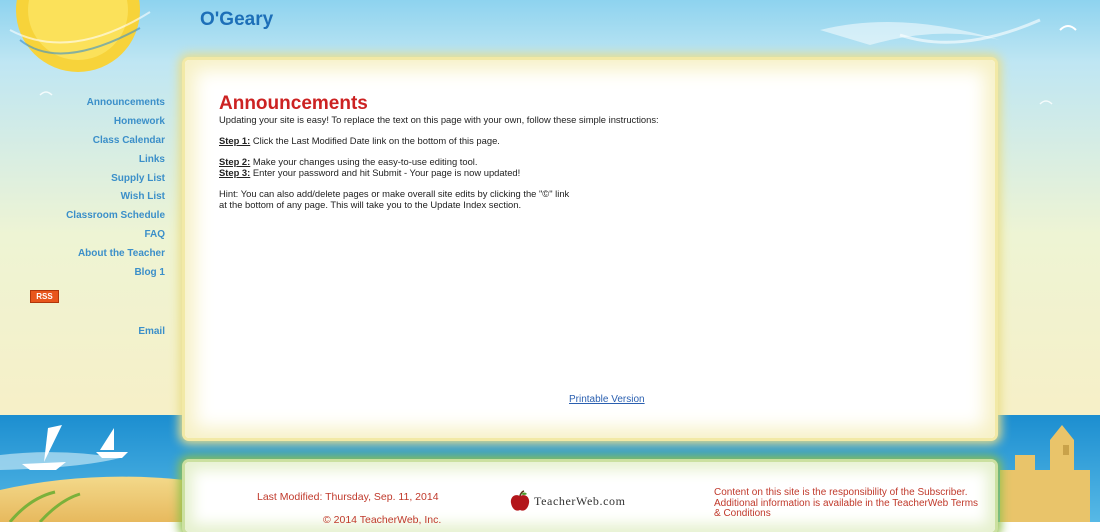  What do you see at coordinates (235, 172) in the screenshot?
I see `step-3-label: Step 3:` at bounding box center [235, 172].